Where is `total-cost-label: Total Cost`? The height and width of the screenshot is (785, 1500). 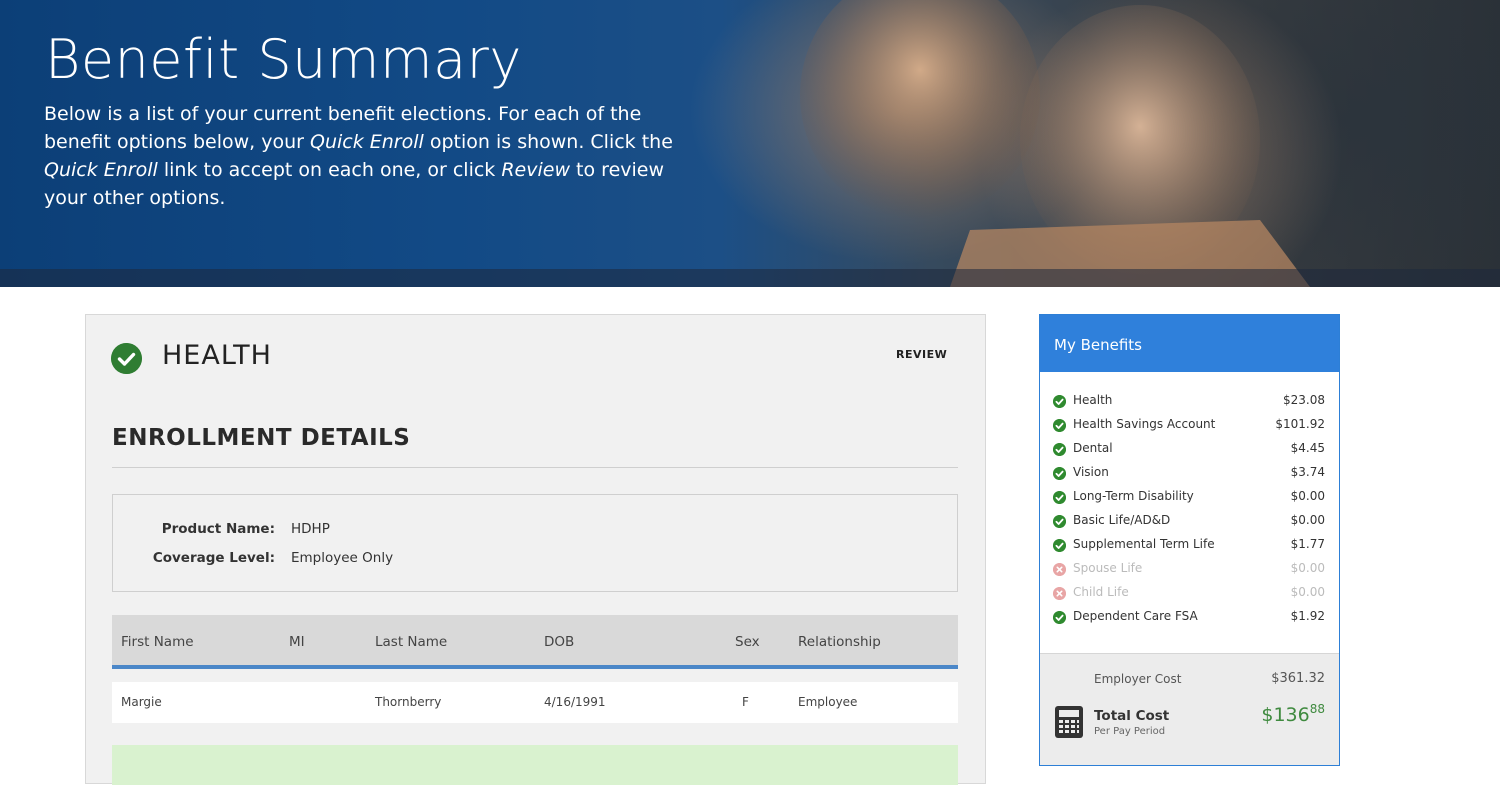 total-cost-label: Total Cost is located at coordinates (1132, 716).